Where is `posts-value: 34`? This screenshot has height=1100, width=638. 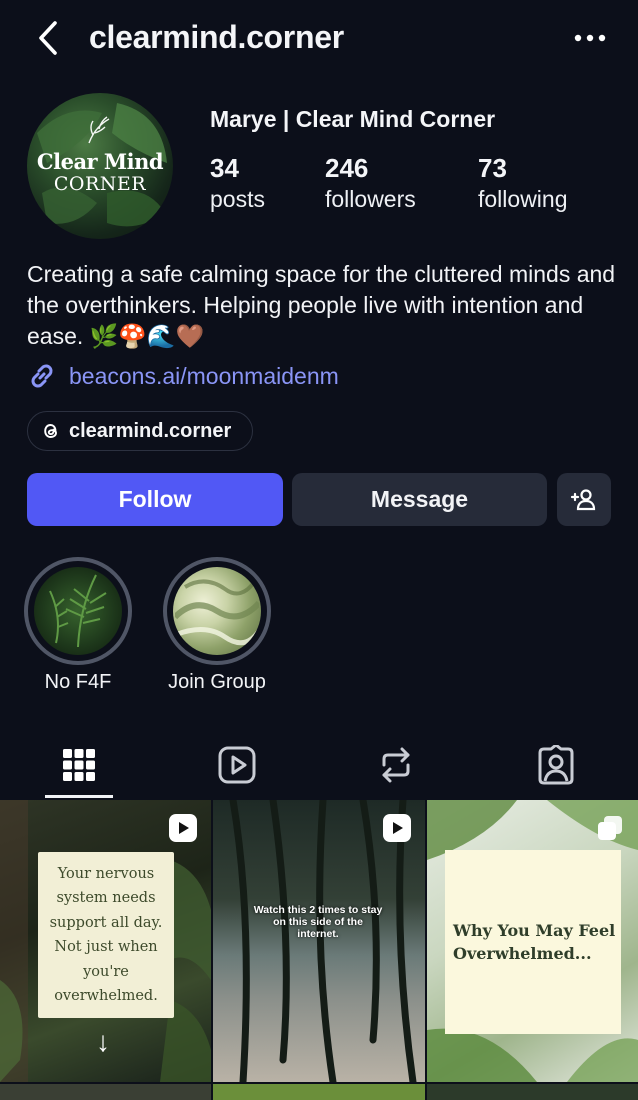
posts-value: 34 is located at coordinates (224, 168).